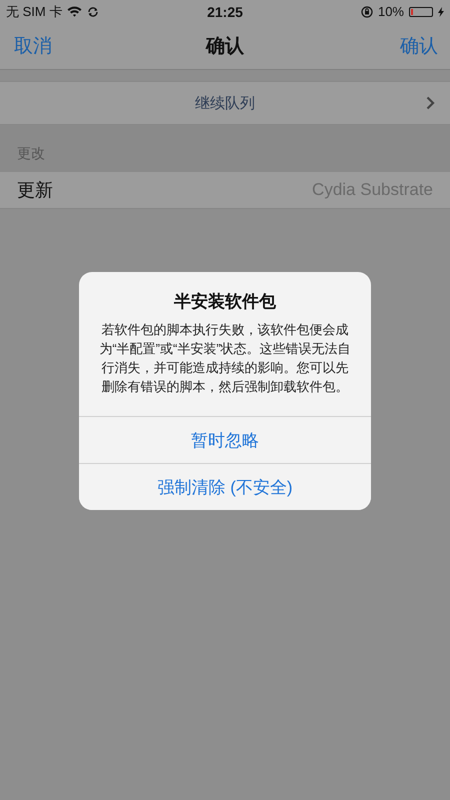 The width and height of the screenshot is (450, 800). What do you see at coordinates (430, 103) in the screenshot?
I see `chevron-icon` at bounding box center [430, 103].